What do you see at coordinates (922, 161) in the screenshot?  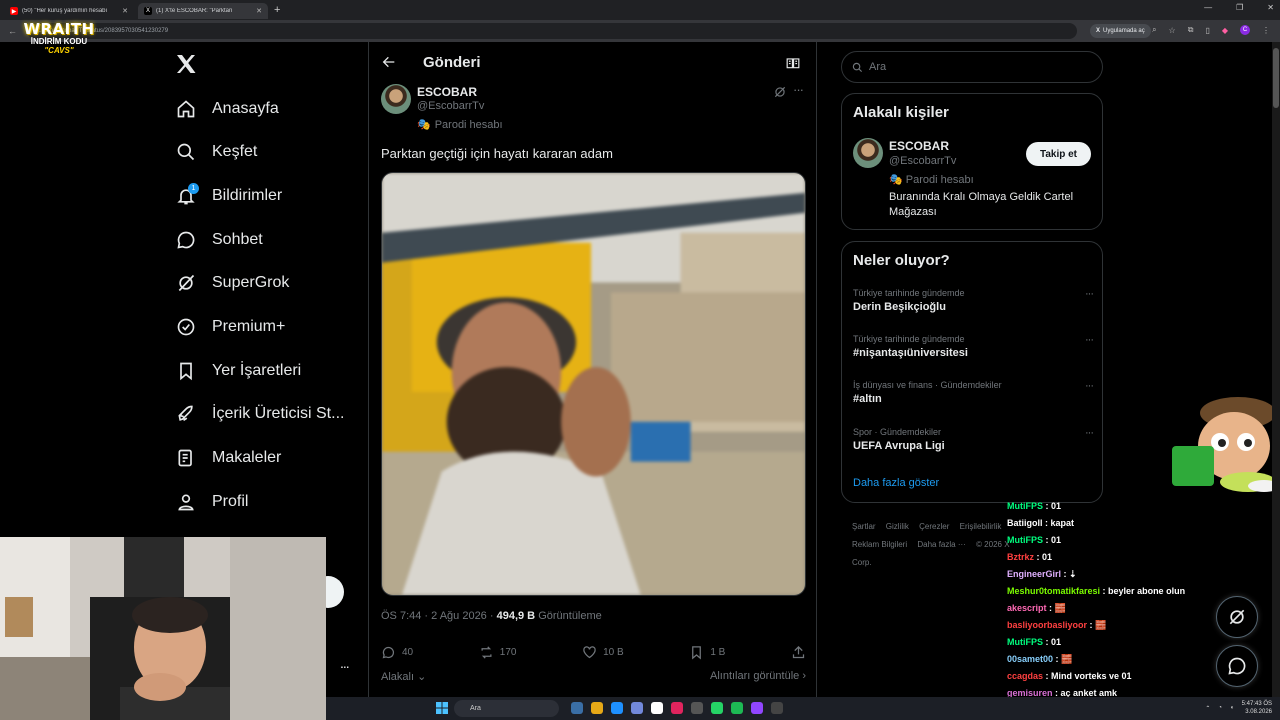 I see `related-handle: @EscobarrTv` at bounding box center [922, 161].